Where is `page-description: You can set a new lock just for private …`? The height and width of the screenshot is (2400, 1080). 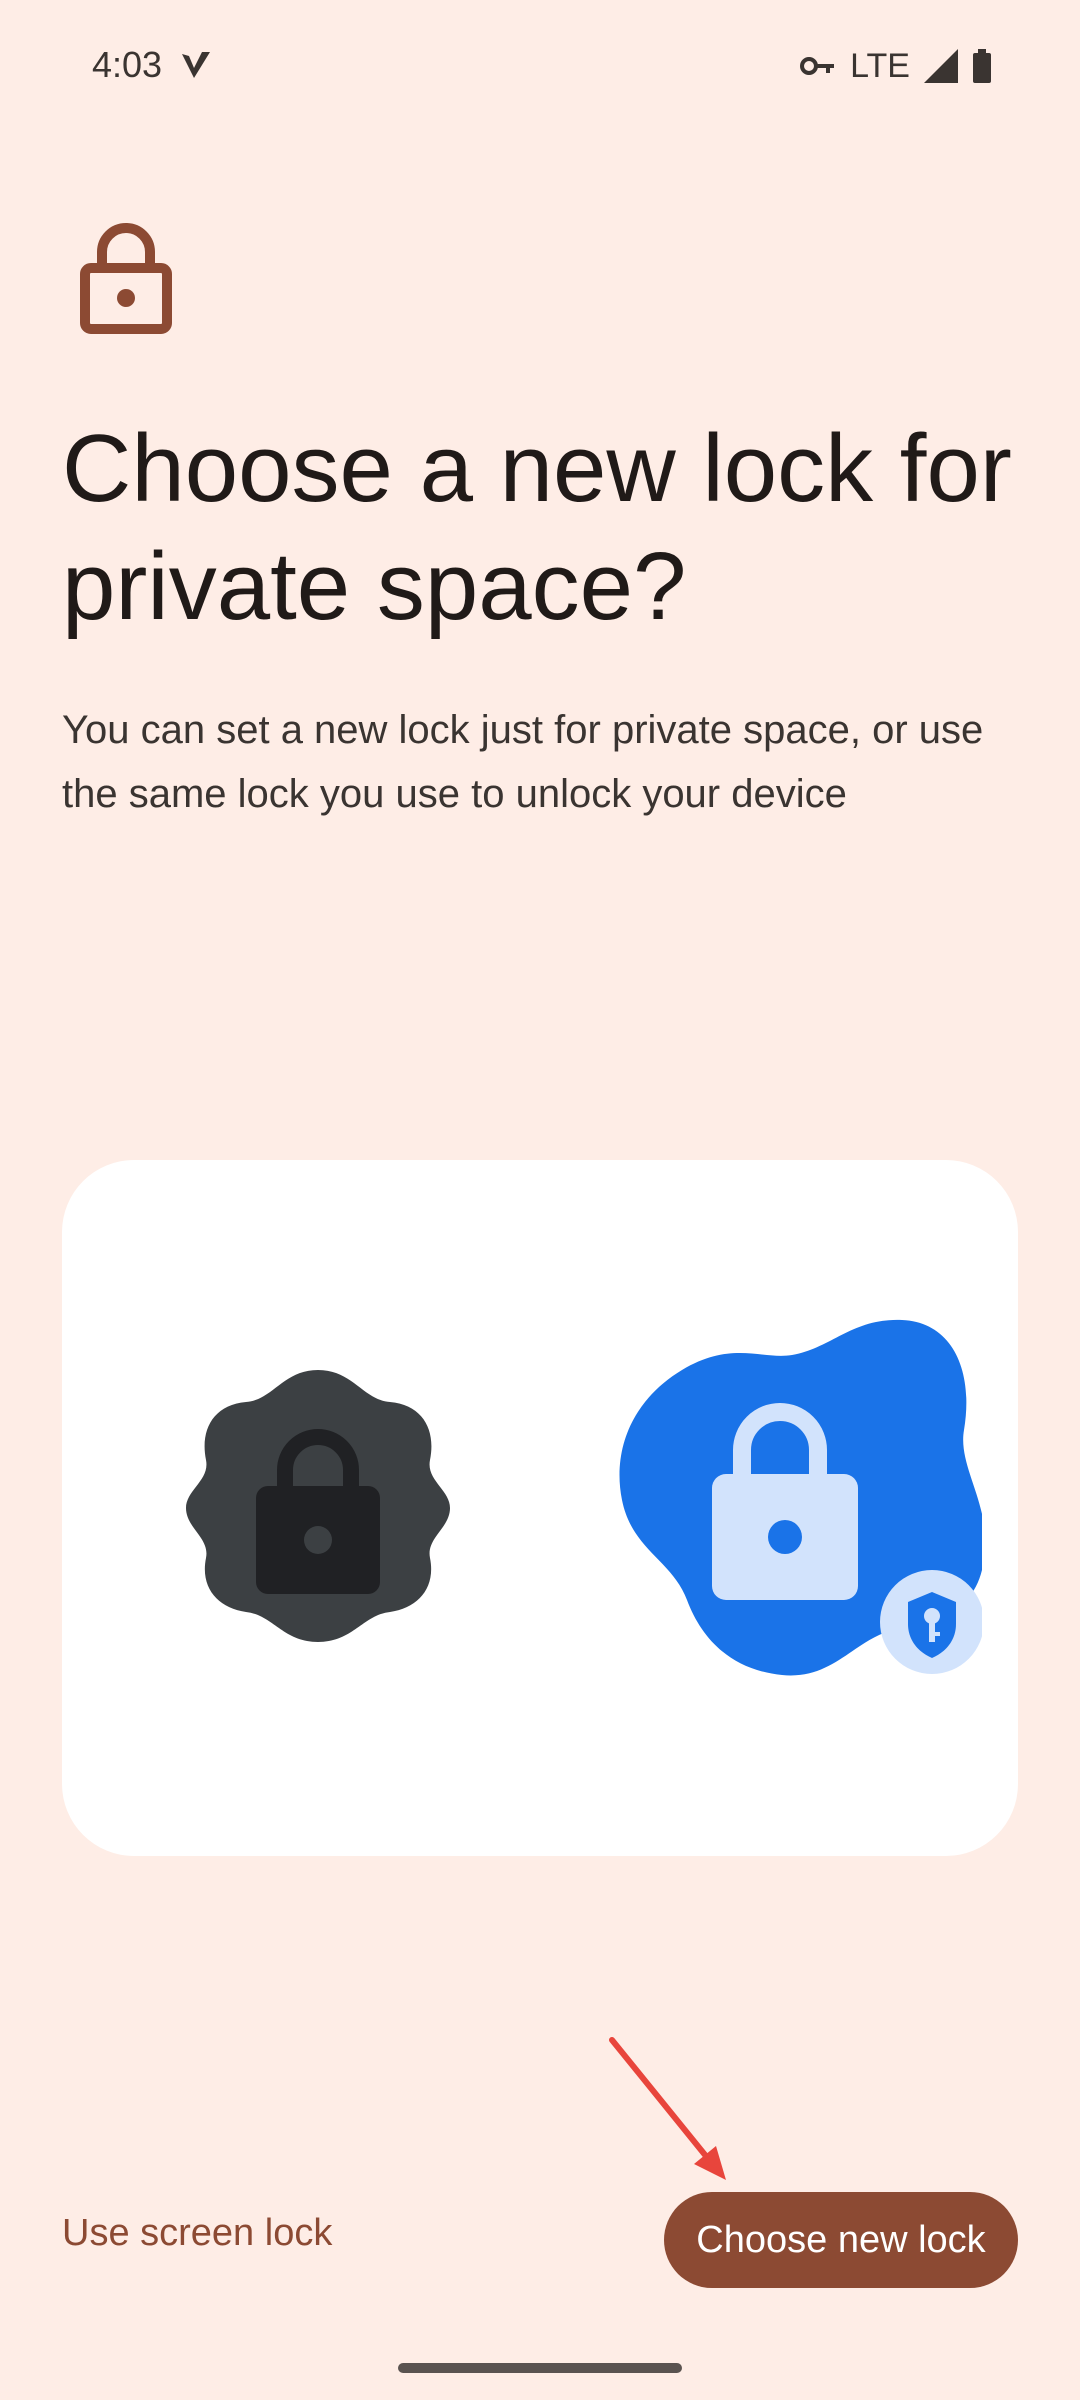
page-description: You can set a new lock just for private … is located at coordinates (523, 762).